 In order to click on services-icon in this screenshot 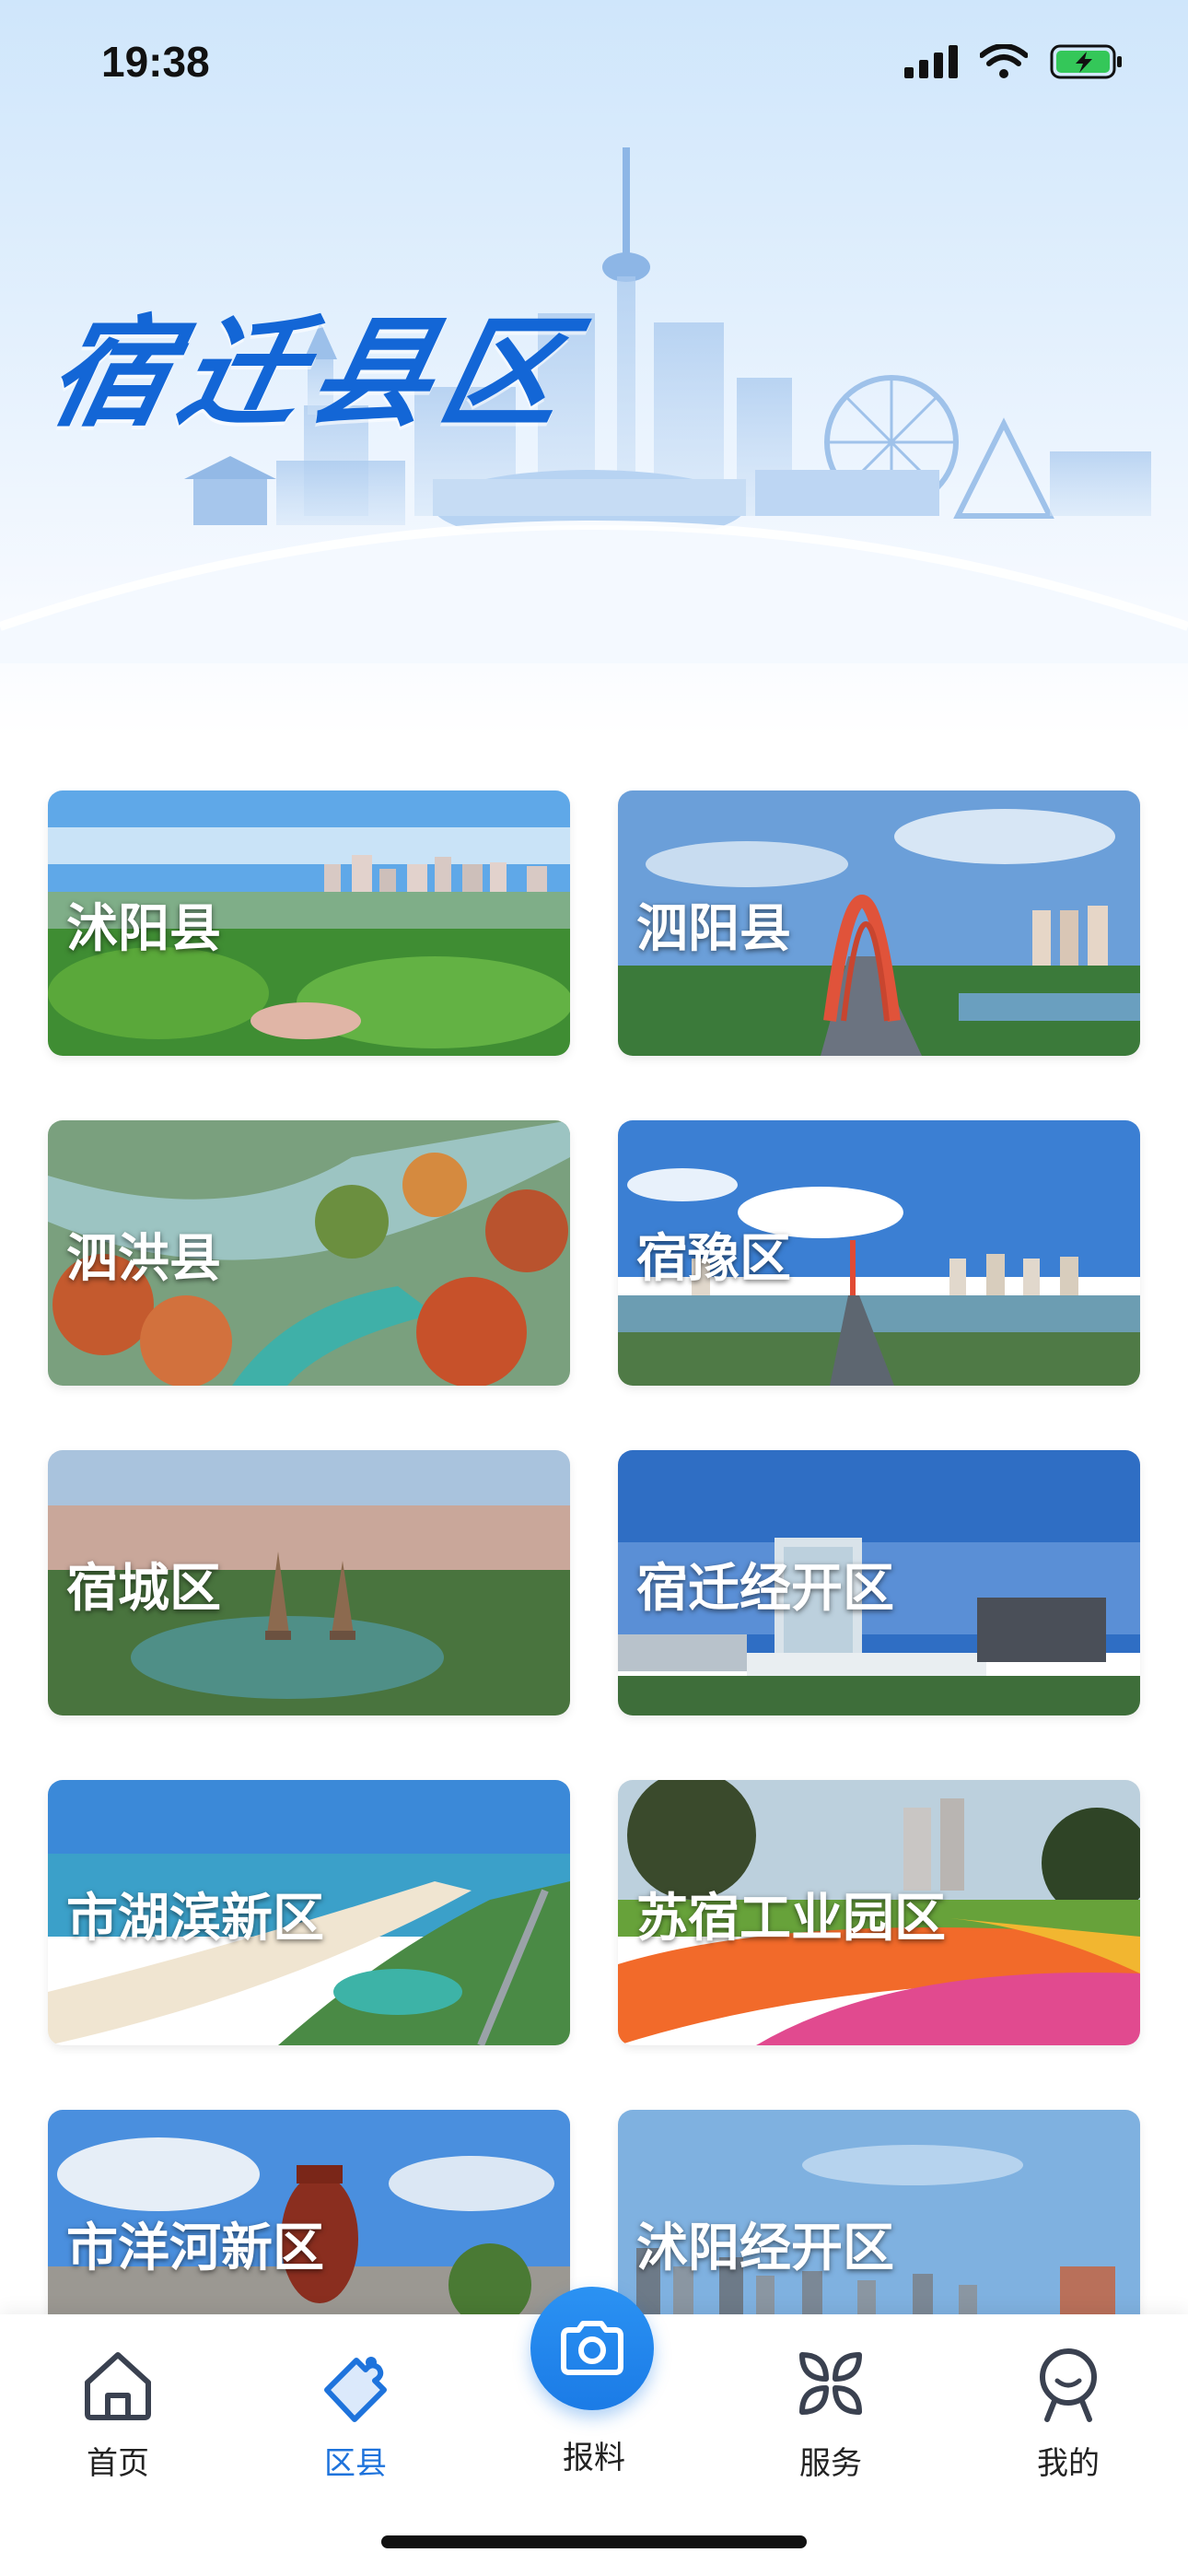, I will do `click(830, 2383)`.